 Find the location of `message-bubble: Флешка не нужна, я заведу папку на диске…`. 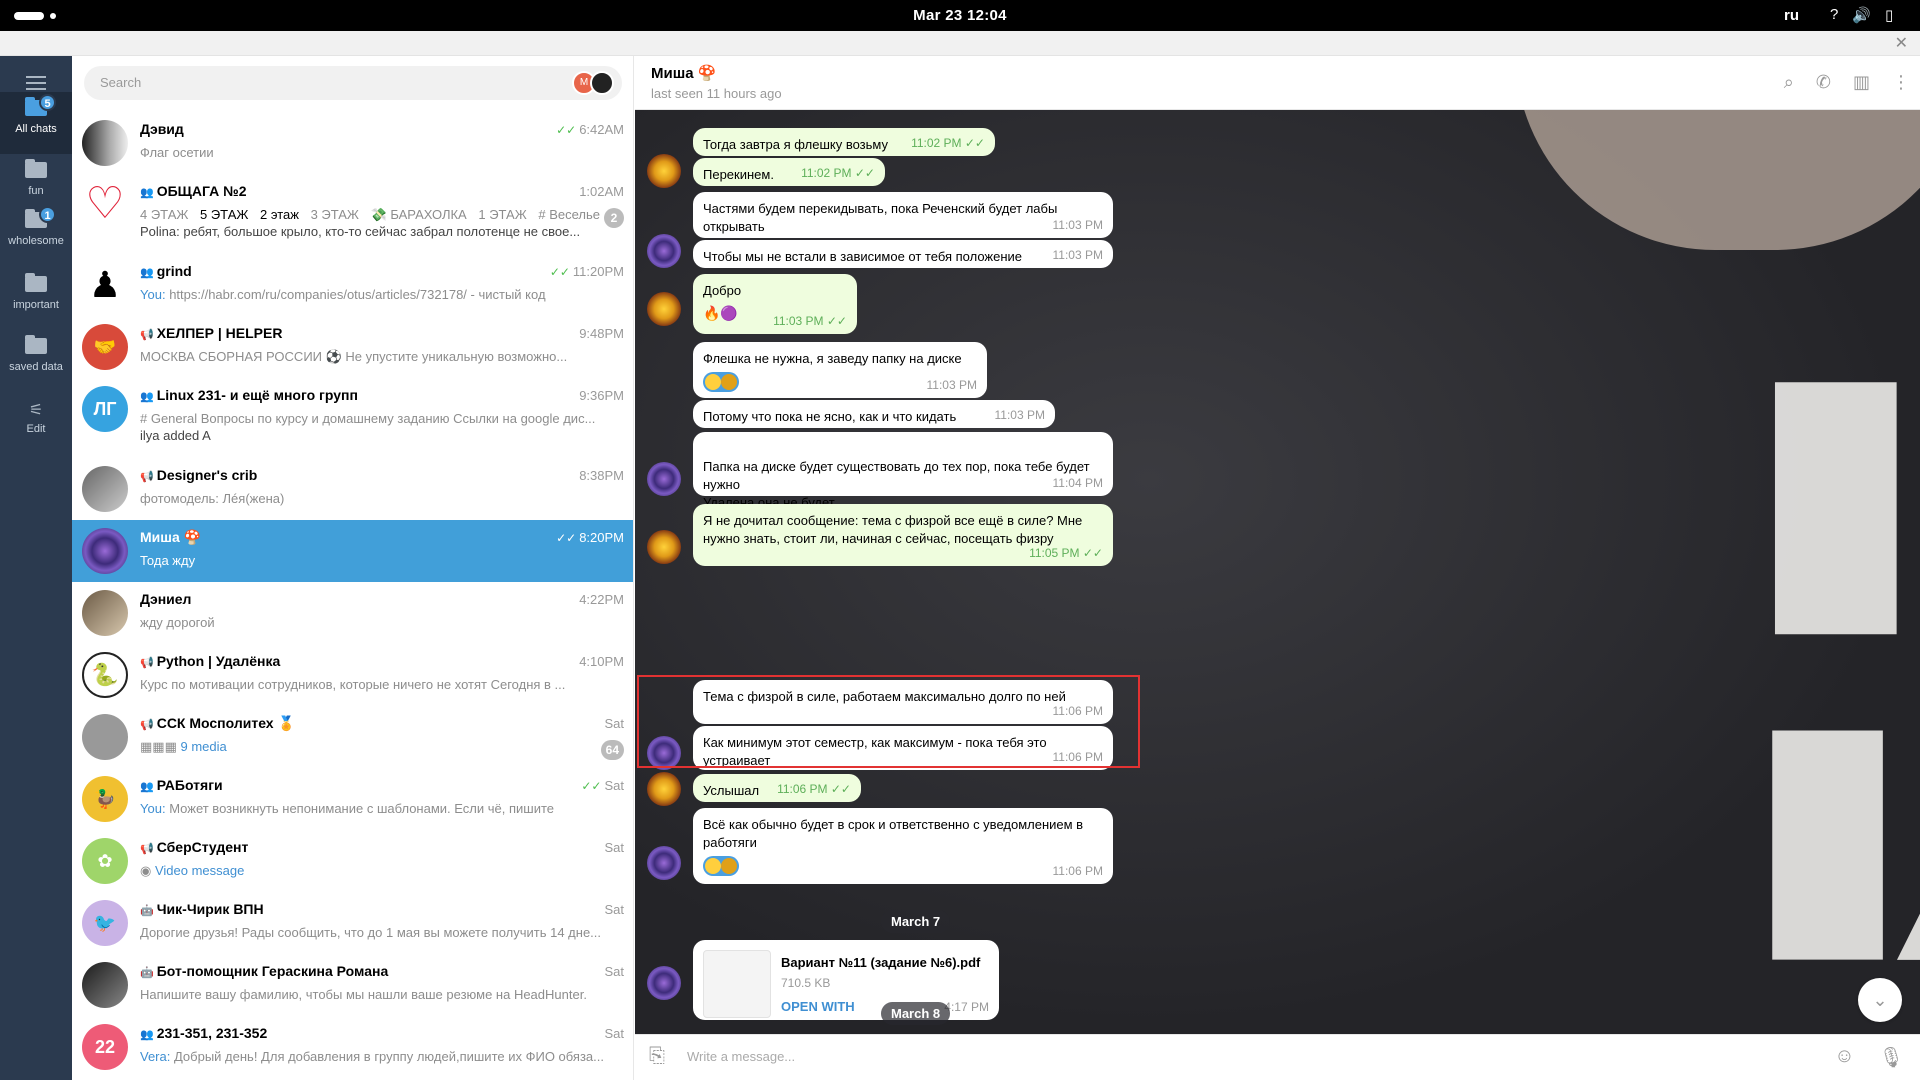

message-bubble: Флешка не нужна, я заведу папку на диске… is located at coordinates (840, 370).